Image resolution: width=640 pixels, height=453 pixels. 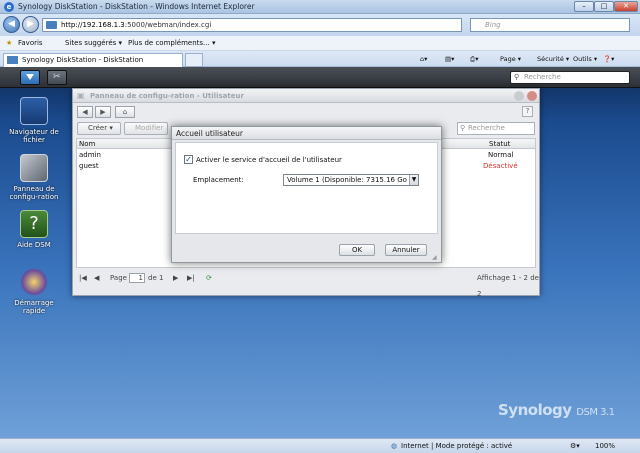 I want to click on bing-search-input: Bing, so click(x=550, y=25).